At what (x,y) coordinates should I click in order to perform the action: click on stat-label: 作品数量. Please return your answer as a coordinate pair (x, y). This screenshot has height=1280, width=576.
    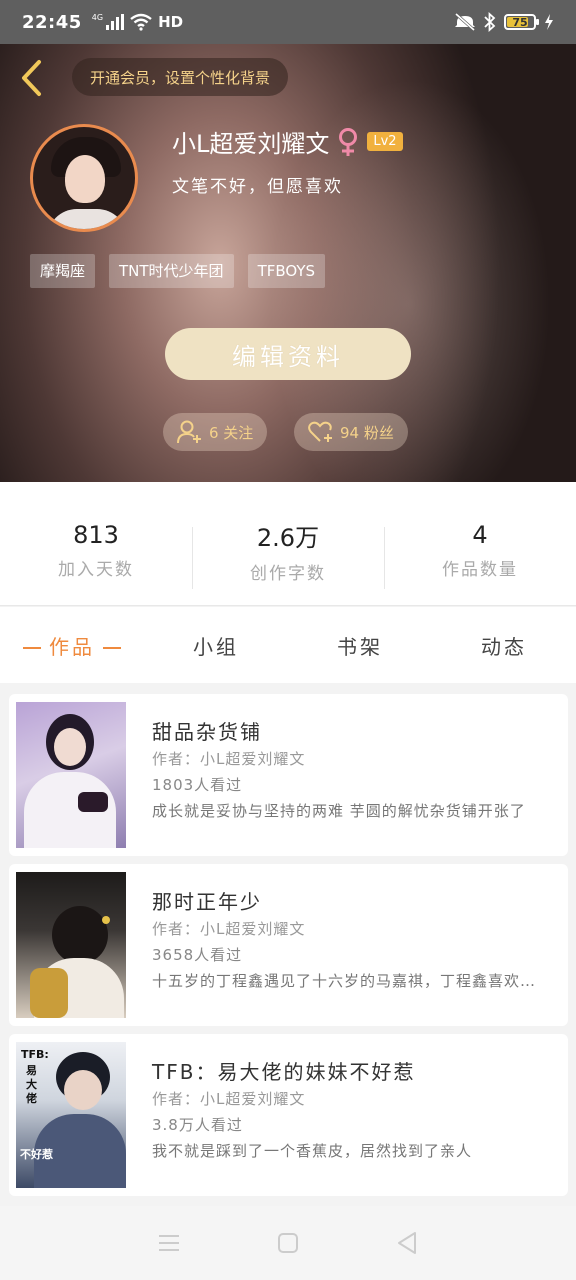
    Looking at the image, I should click on (480, 570).